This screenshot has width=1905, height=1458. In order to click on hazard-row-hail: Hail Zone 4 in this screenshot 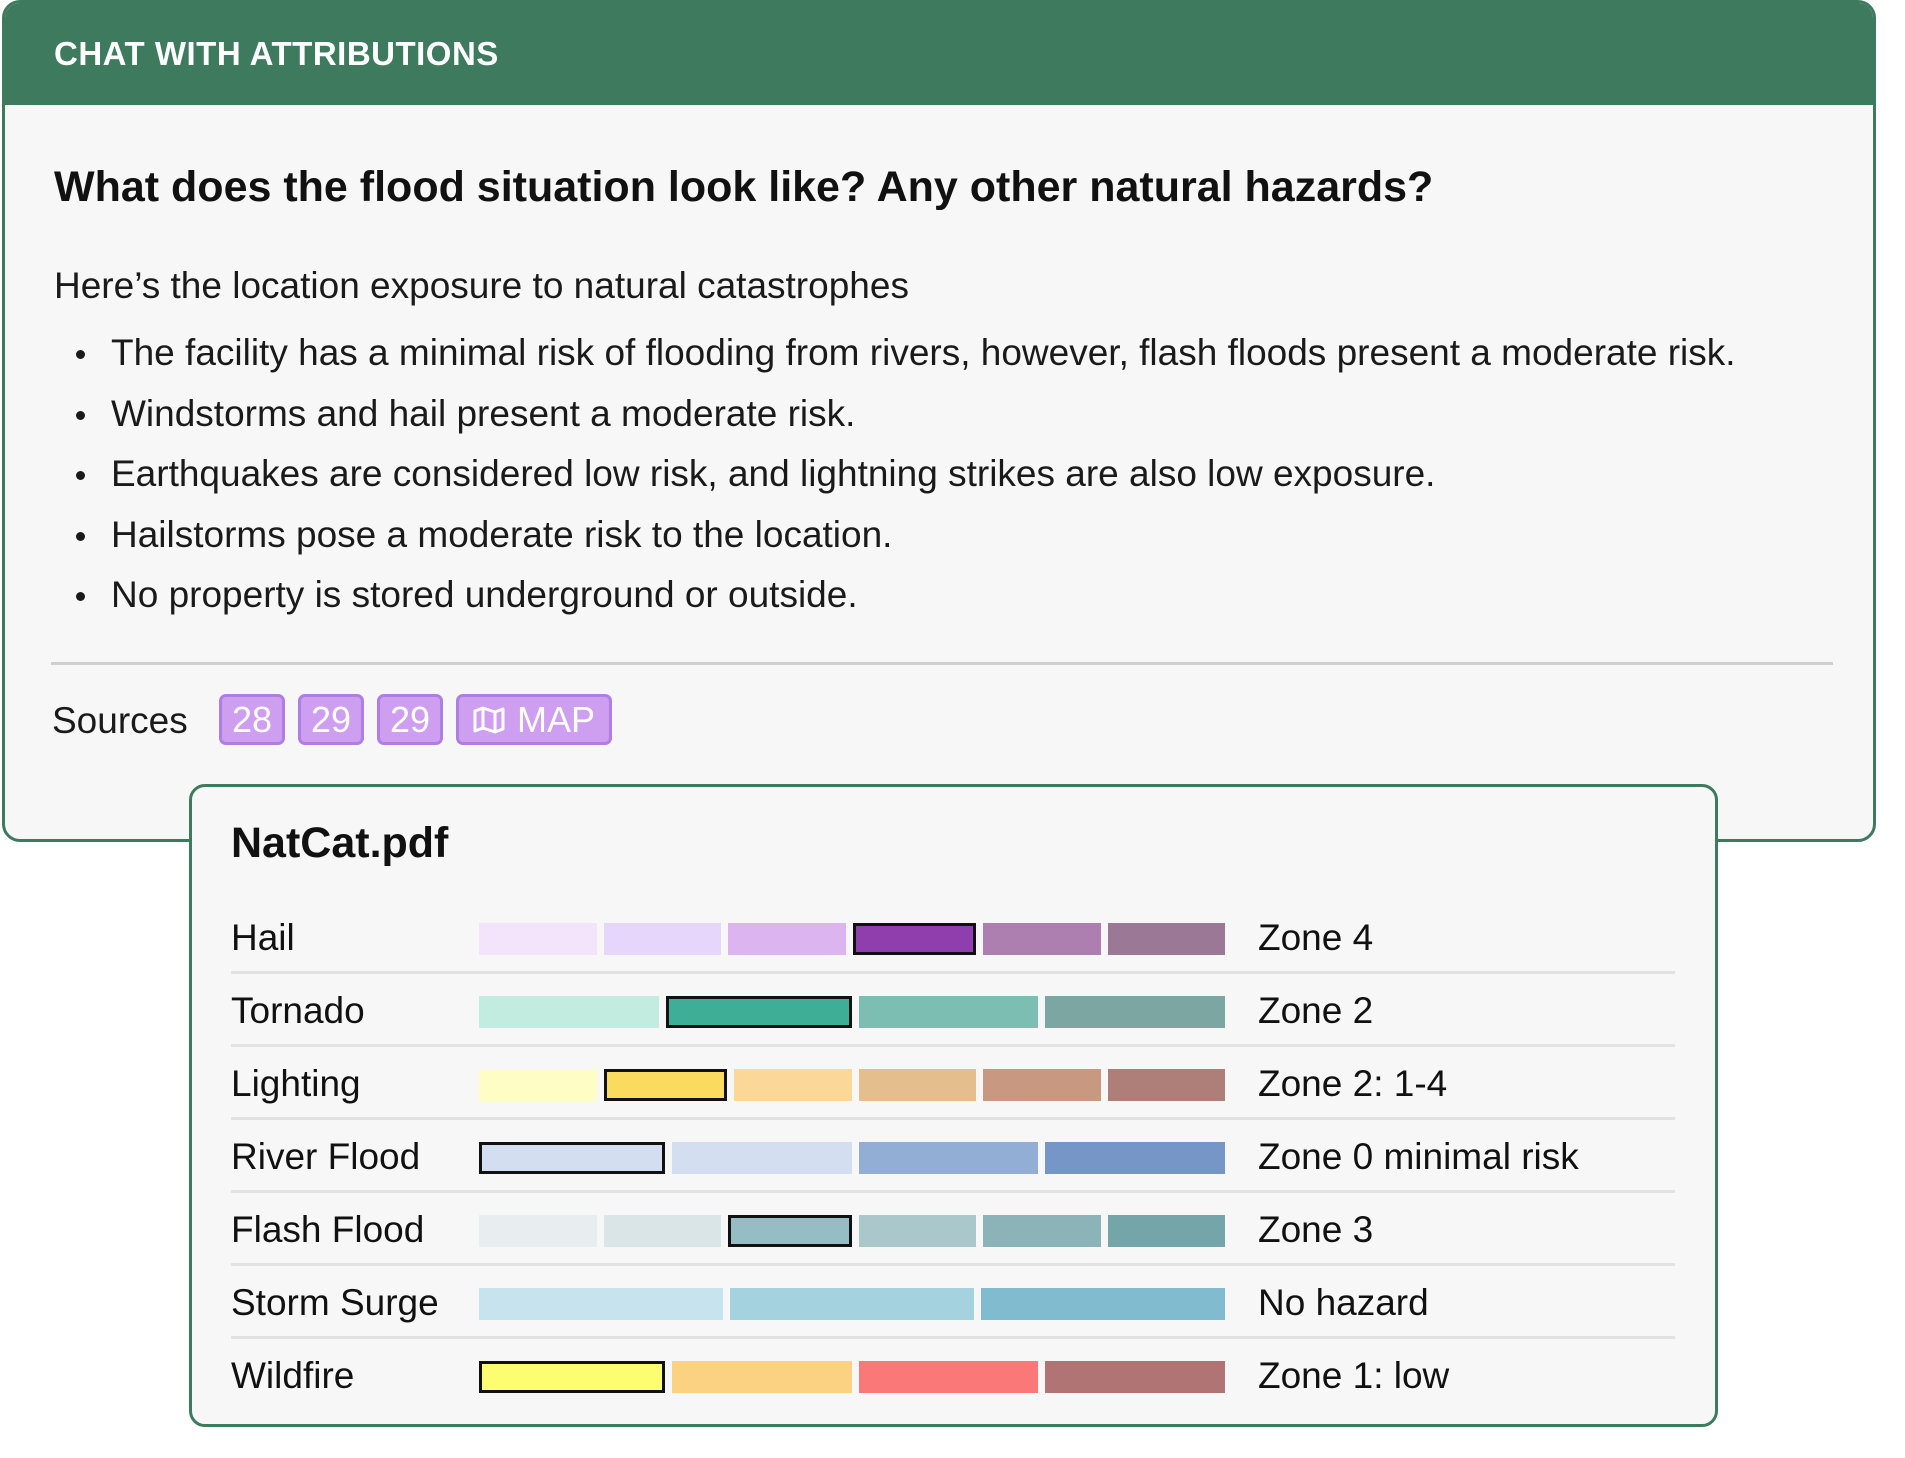, I will do `click(953, 937)`.